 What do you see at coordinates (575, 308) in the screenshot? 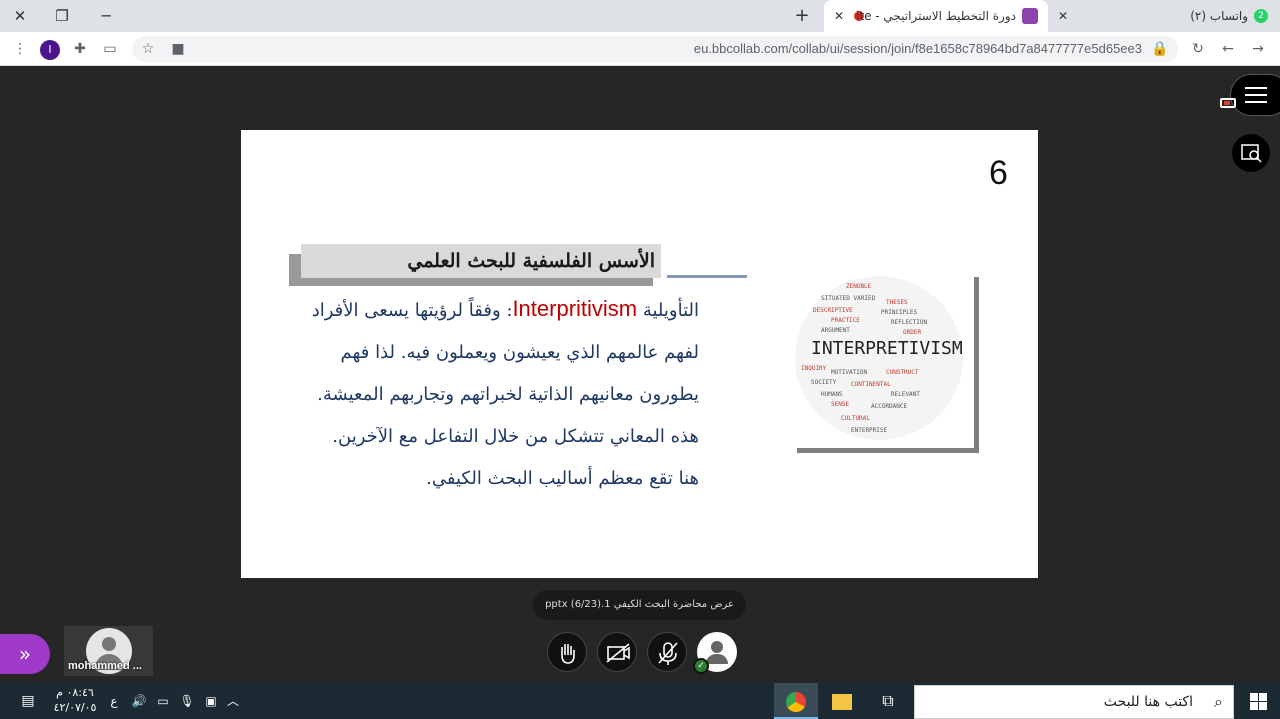
I see `highlight-term: Interpritivism` at bounding box center [575, 308].